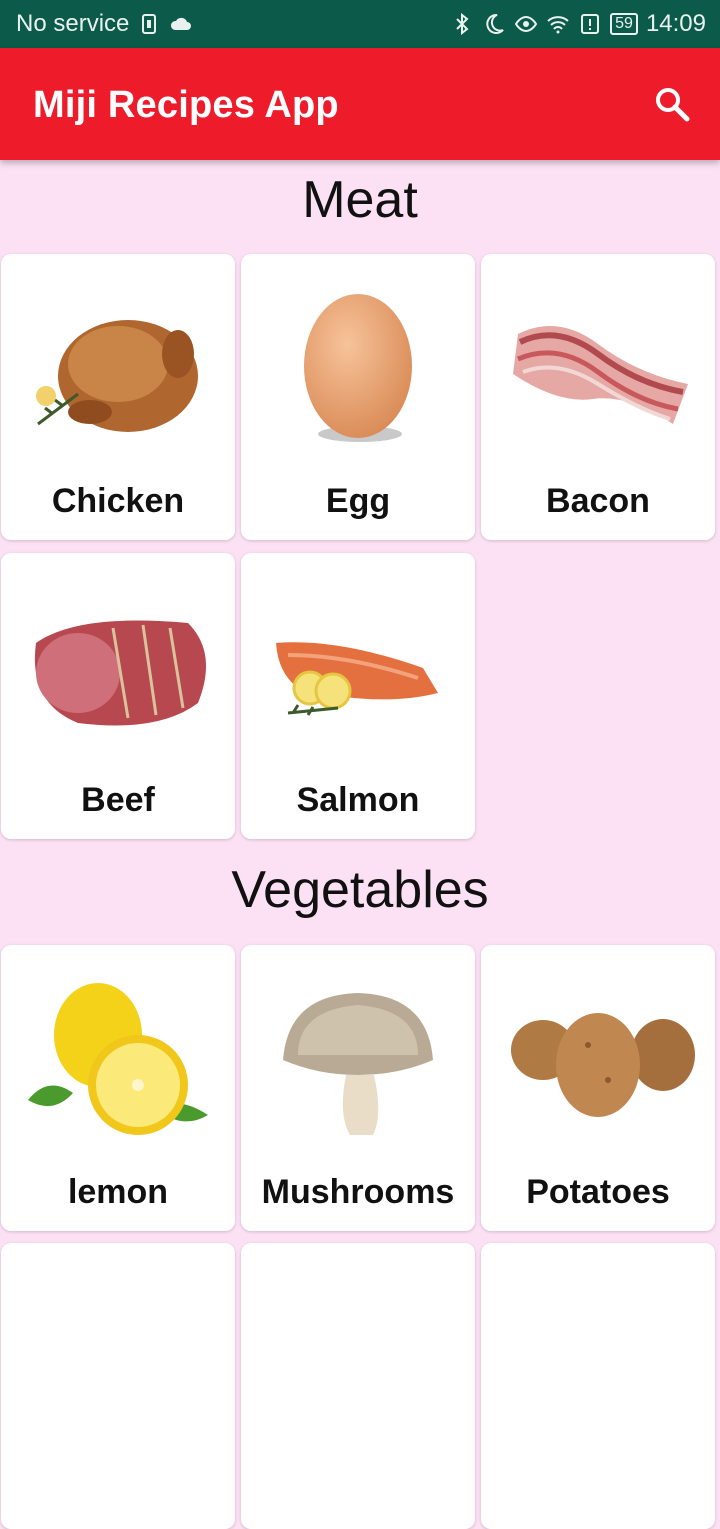 This screenshot has width=720, height=1529. What do you see at coordinates (495, 23) in the screenshot?
I see `moon-icon` at bounding box center [495, 23].